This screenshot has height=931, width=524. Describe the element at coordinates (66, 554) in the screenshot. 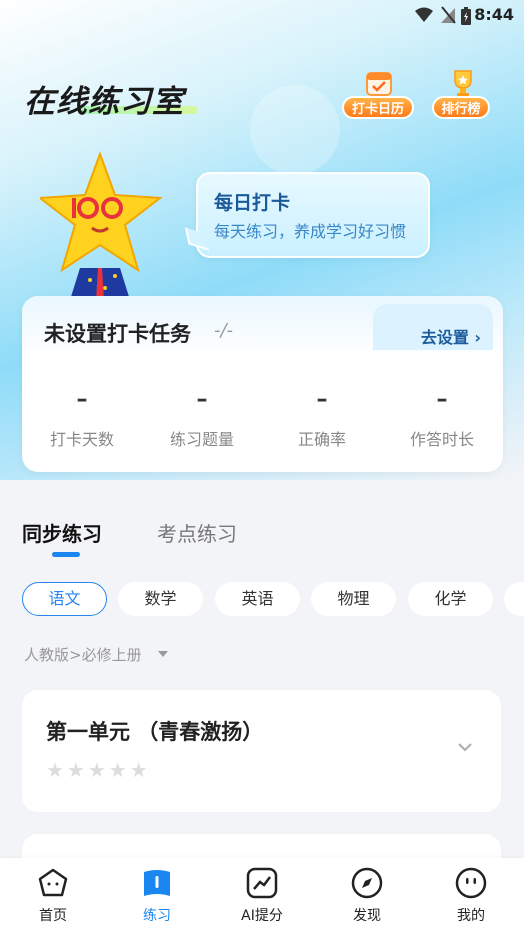

I see `tab-indicator` at that location.